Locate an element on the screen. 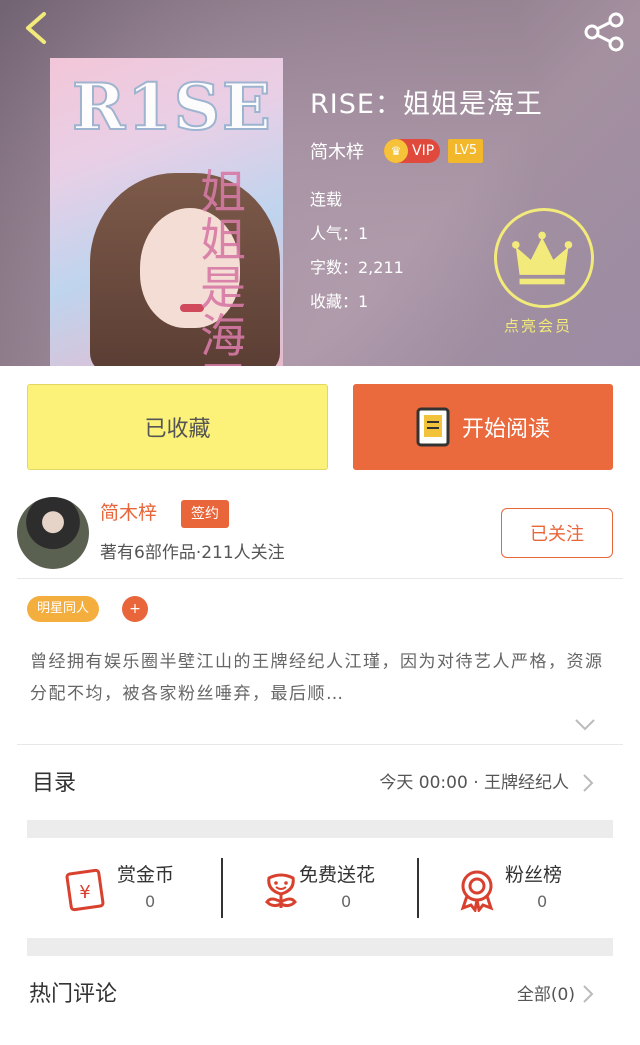 This screenshot has width=640, height=1045. vip-cta-label: 点亮会员 is located at coordinates (538, 325).